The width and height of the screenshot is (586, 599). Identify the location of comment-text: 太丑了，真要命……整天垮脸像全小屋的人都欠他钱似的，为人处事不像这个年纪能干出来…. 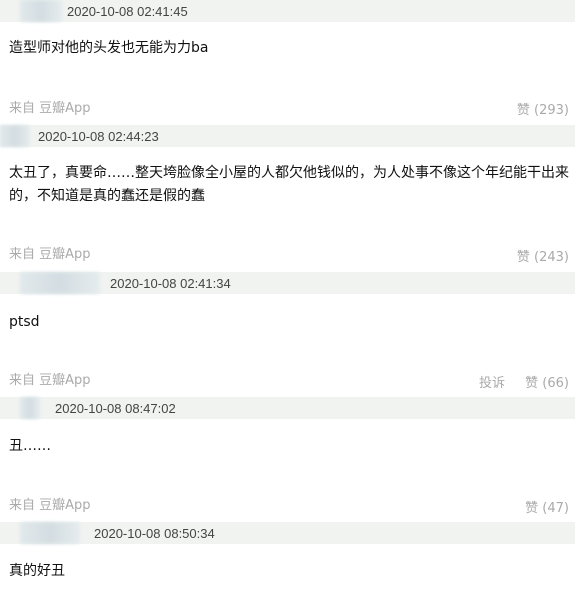
(289, 184).